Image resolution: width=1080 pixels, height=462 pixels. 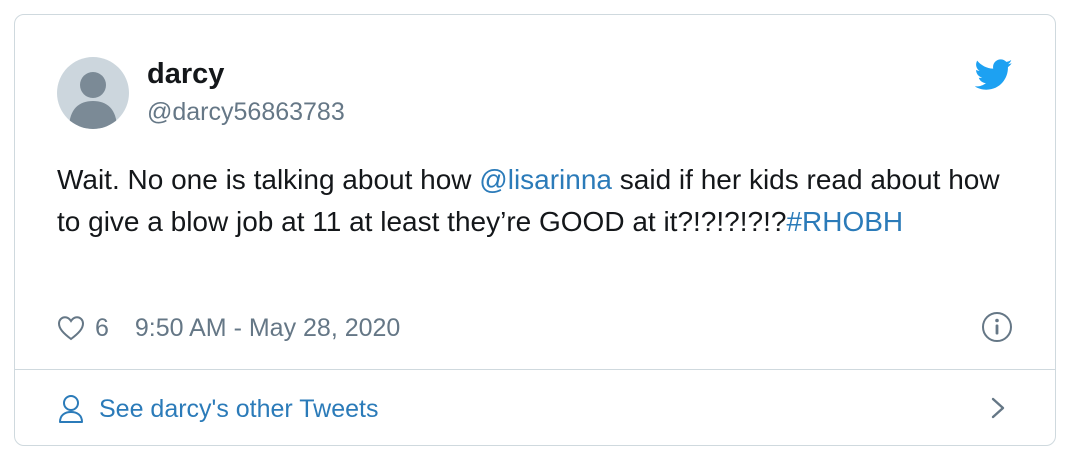 What do you see at coordinates (93, 100) in the screenshot?
I see `default-profile-icon` at bounding box center [93, 100].